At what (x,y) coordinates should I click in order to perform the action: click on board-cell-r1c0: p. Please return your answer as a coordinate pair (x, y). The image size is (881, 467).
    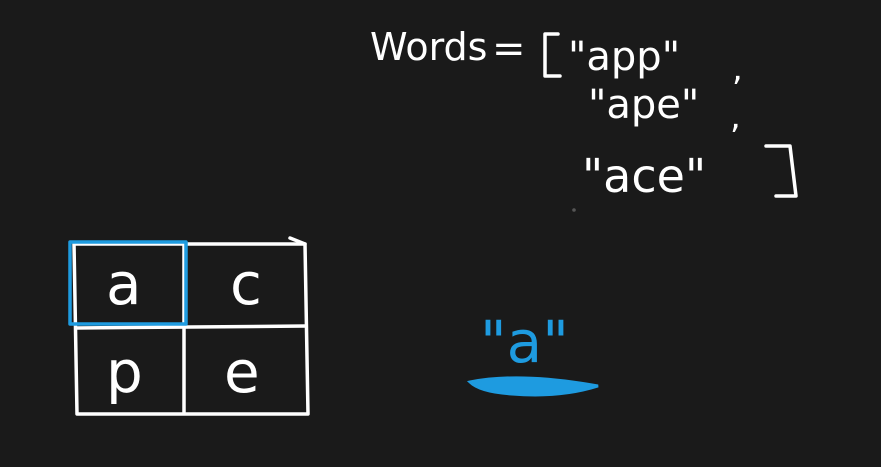
    Looking at the image, I should click on (124, 372).